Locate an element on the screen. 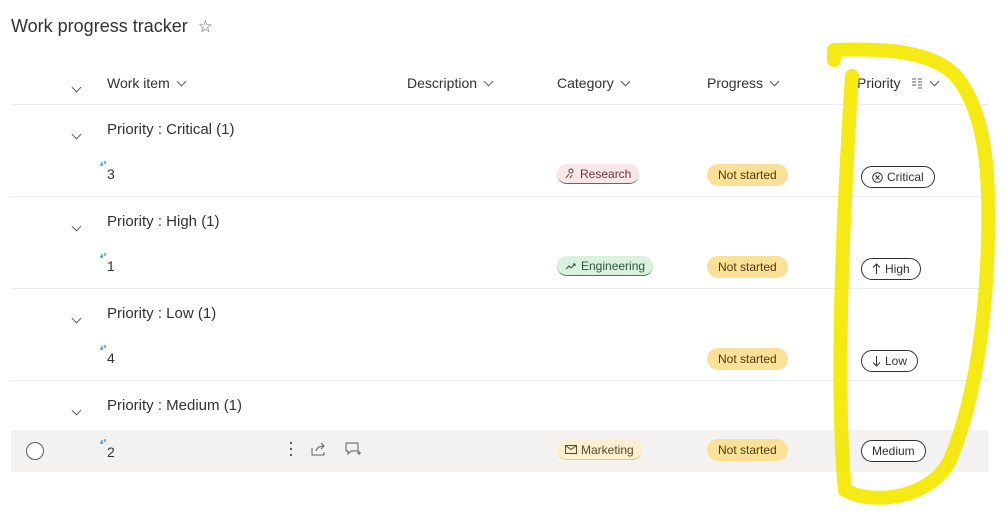 This screenshot has width=1008, height=515. group-title: Priority : Medium (1) is located at coordinates (175, 405).